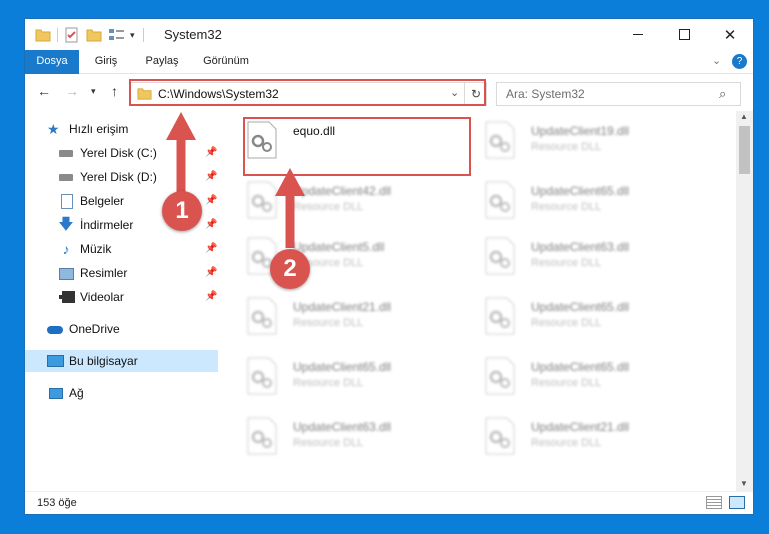 This screenshot has width=769, height=534. Describe the element at coordinates (357, 146) in the screenshot. I see `file-highlight-box` at that location.